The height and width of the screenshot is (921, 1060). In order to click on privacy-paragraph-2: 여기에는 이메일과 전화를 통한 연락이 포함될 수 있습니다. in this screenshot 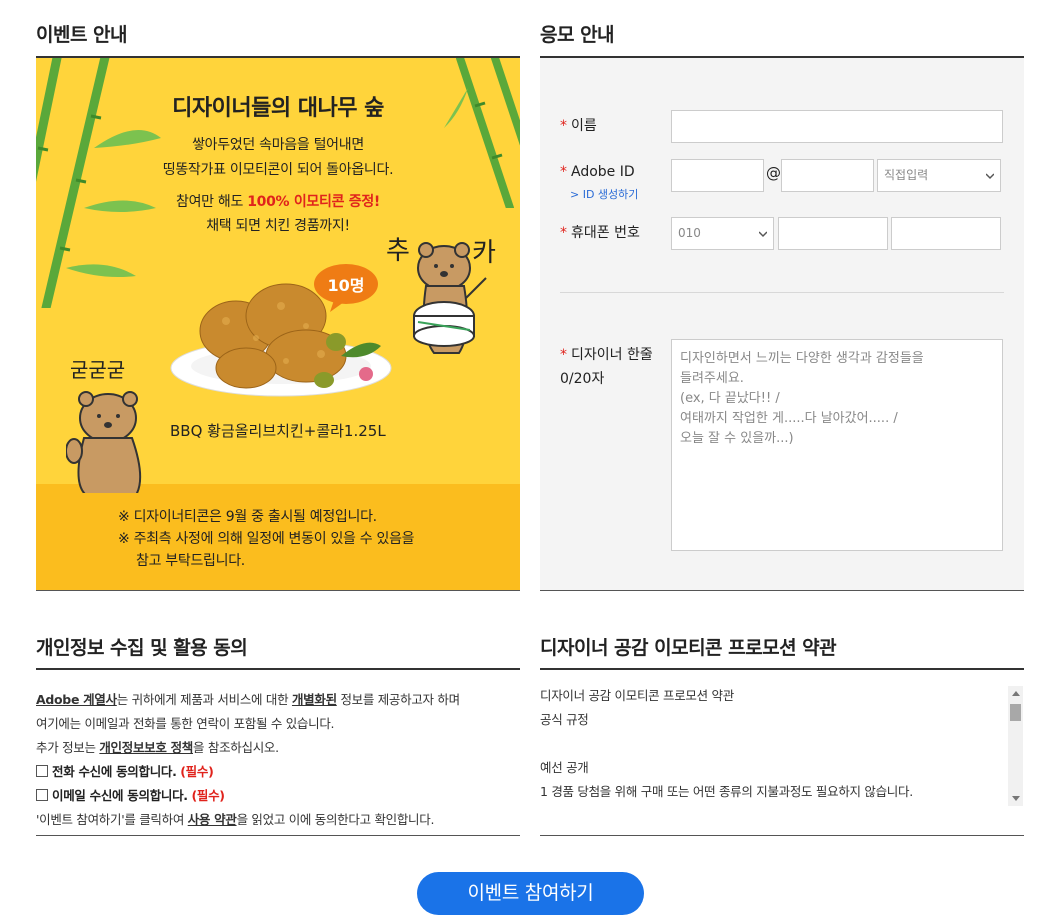, I will do `click(185, 723)`.